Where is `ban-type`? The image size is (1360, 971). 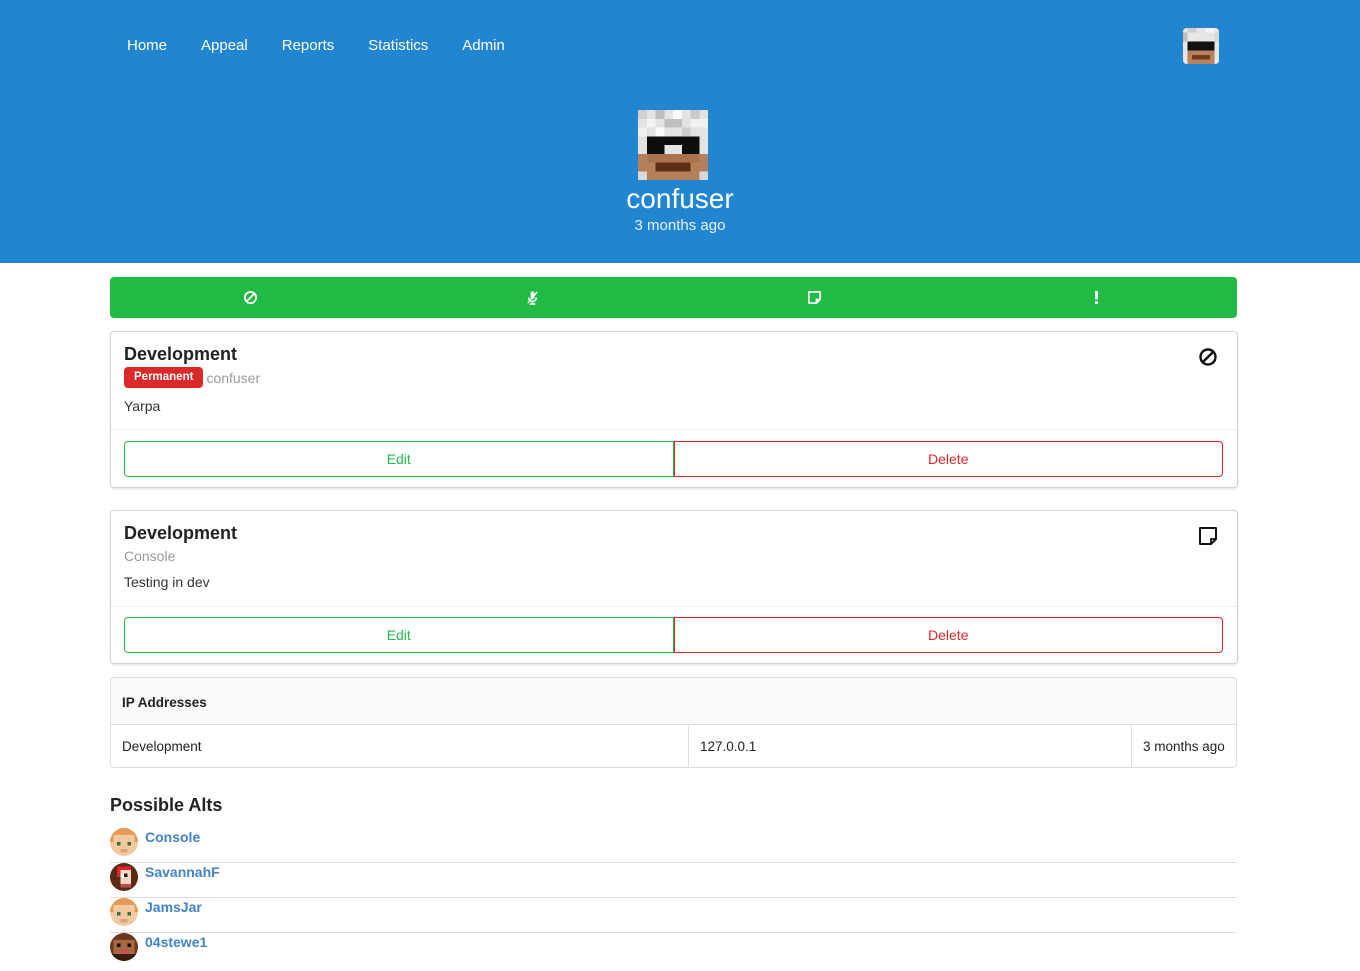
ban-type is located at coordinates (1208, 357).